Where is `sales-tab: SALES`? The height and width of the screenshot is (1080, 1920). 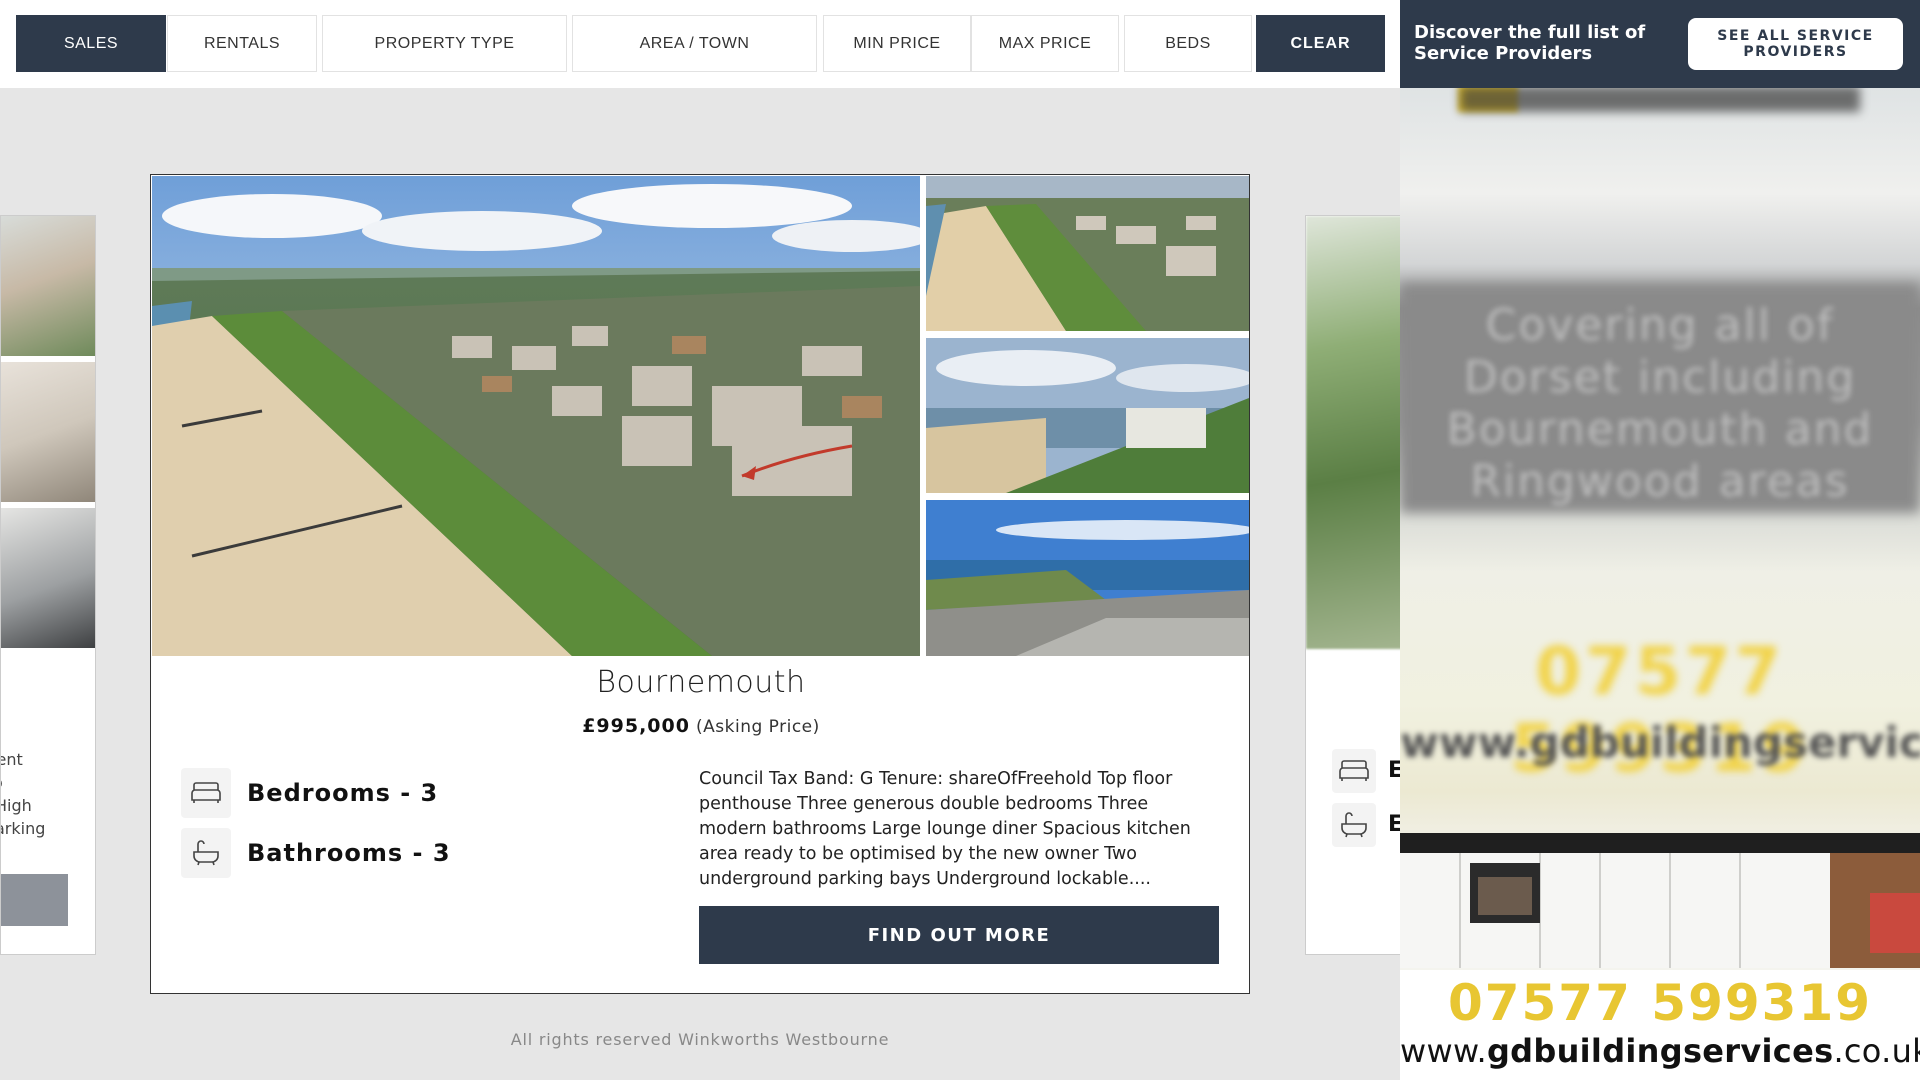 sales-tab: SALES is located at coordinates (91, 43).